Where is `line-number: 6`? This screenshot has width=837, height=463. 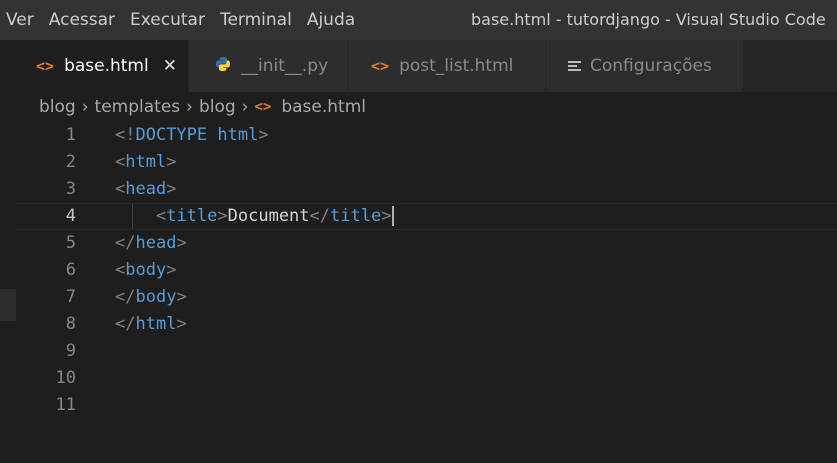 line-number: 6 is located at coordinates (70, 270).